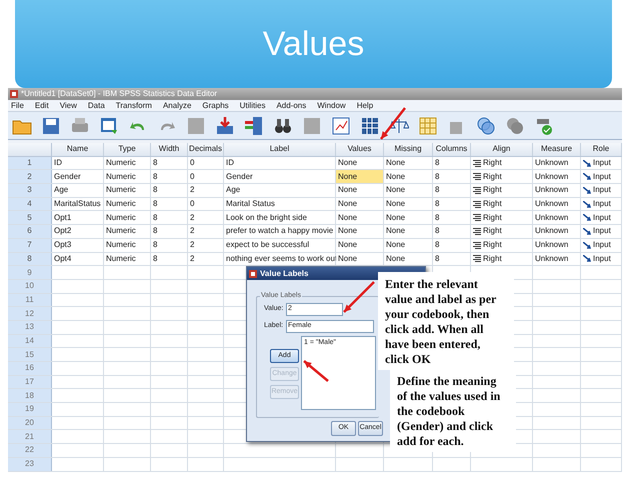  I want to click on row-number: 18, so click(30, 395).